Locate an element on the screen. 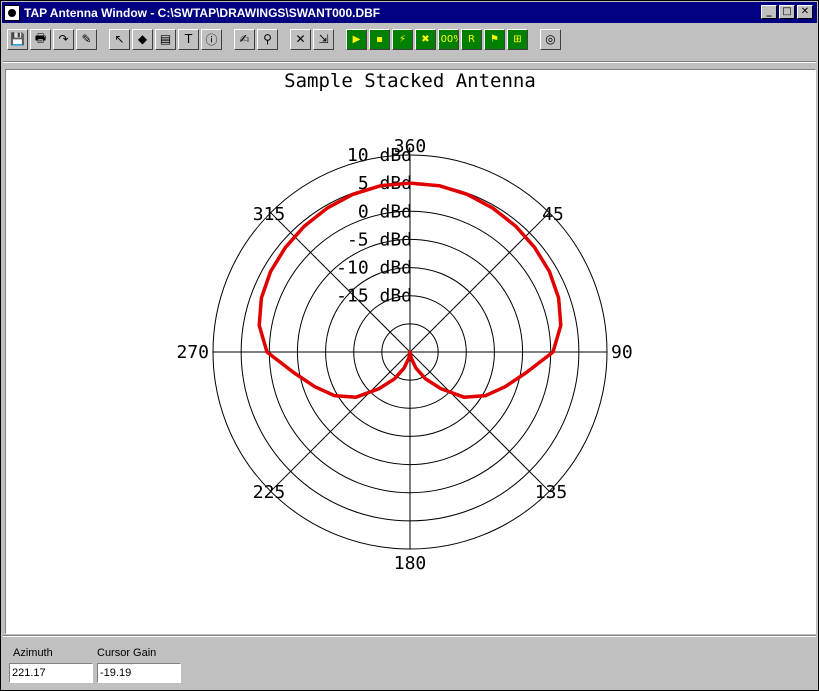 This screenshot has width=819, height=691. import-icon: ⇲ is located at coordinates (323, 39).